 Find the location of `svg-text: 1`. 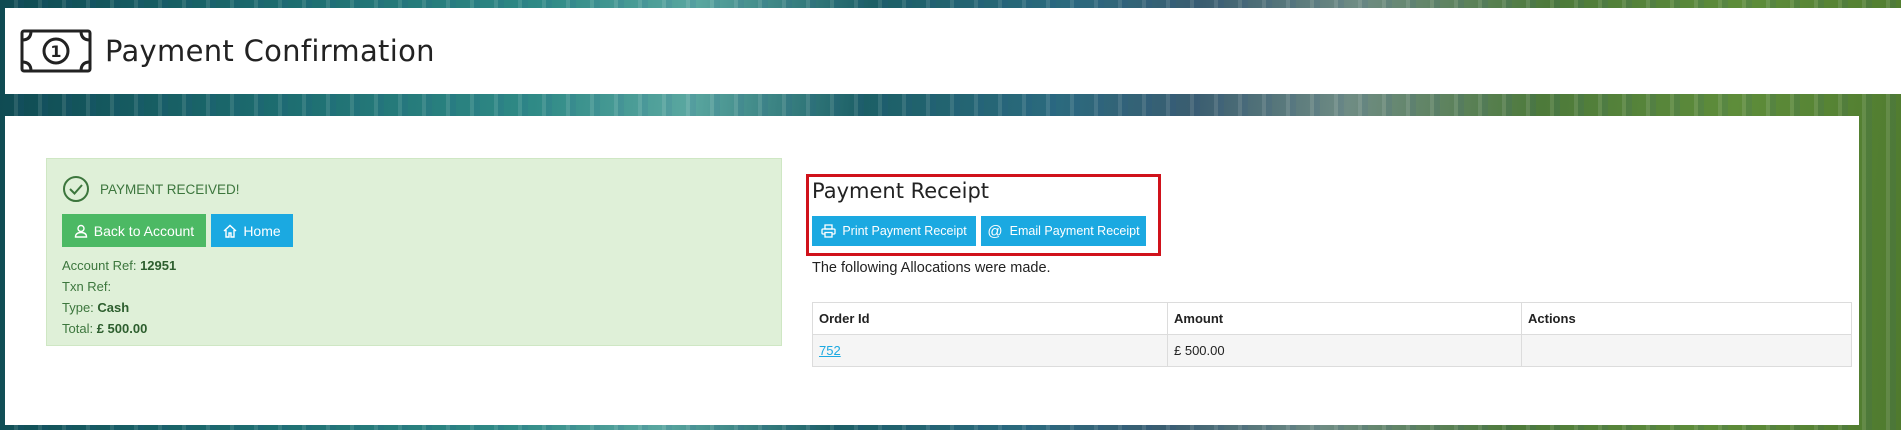

svg-text: 1 is located at coordinates (55, 51).